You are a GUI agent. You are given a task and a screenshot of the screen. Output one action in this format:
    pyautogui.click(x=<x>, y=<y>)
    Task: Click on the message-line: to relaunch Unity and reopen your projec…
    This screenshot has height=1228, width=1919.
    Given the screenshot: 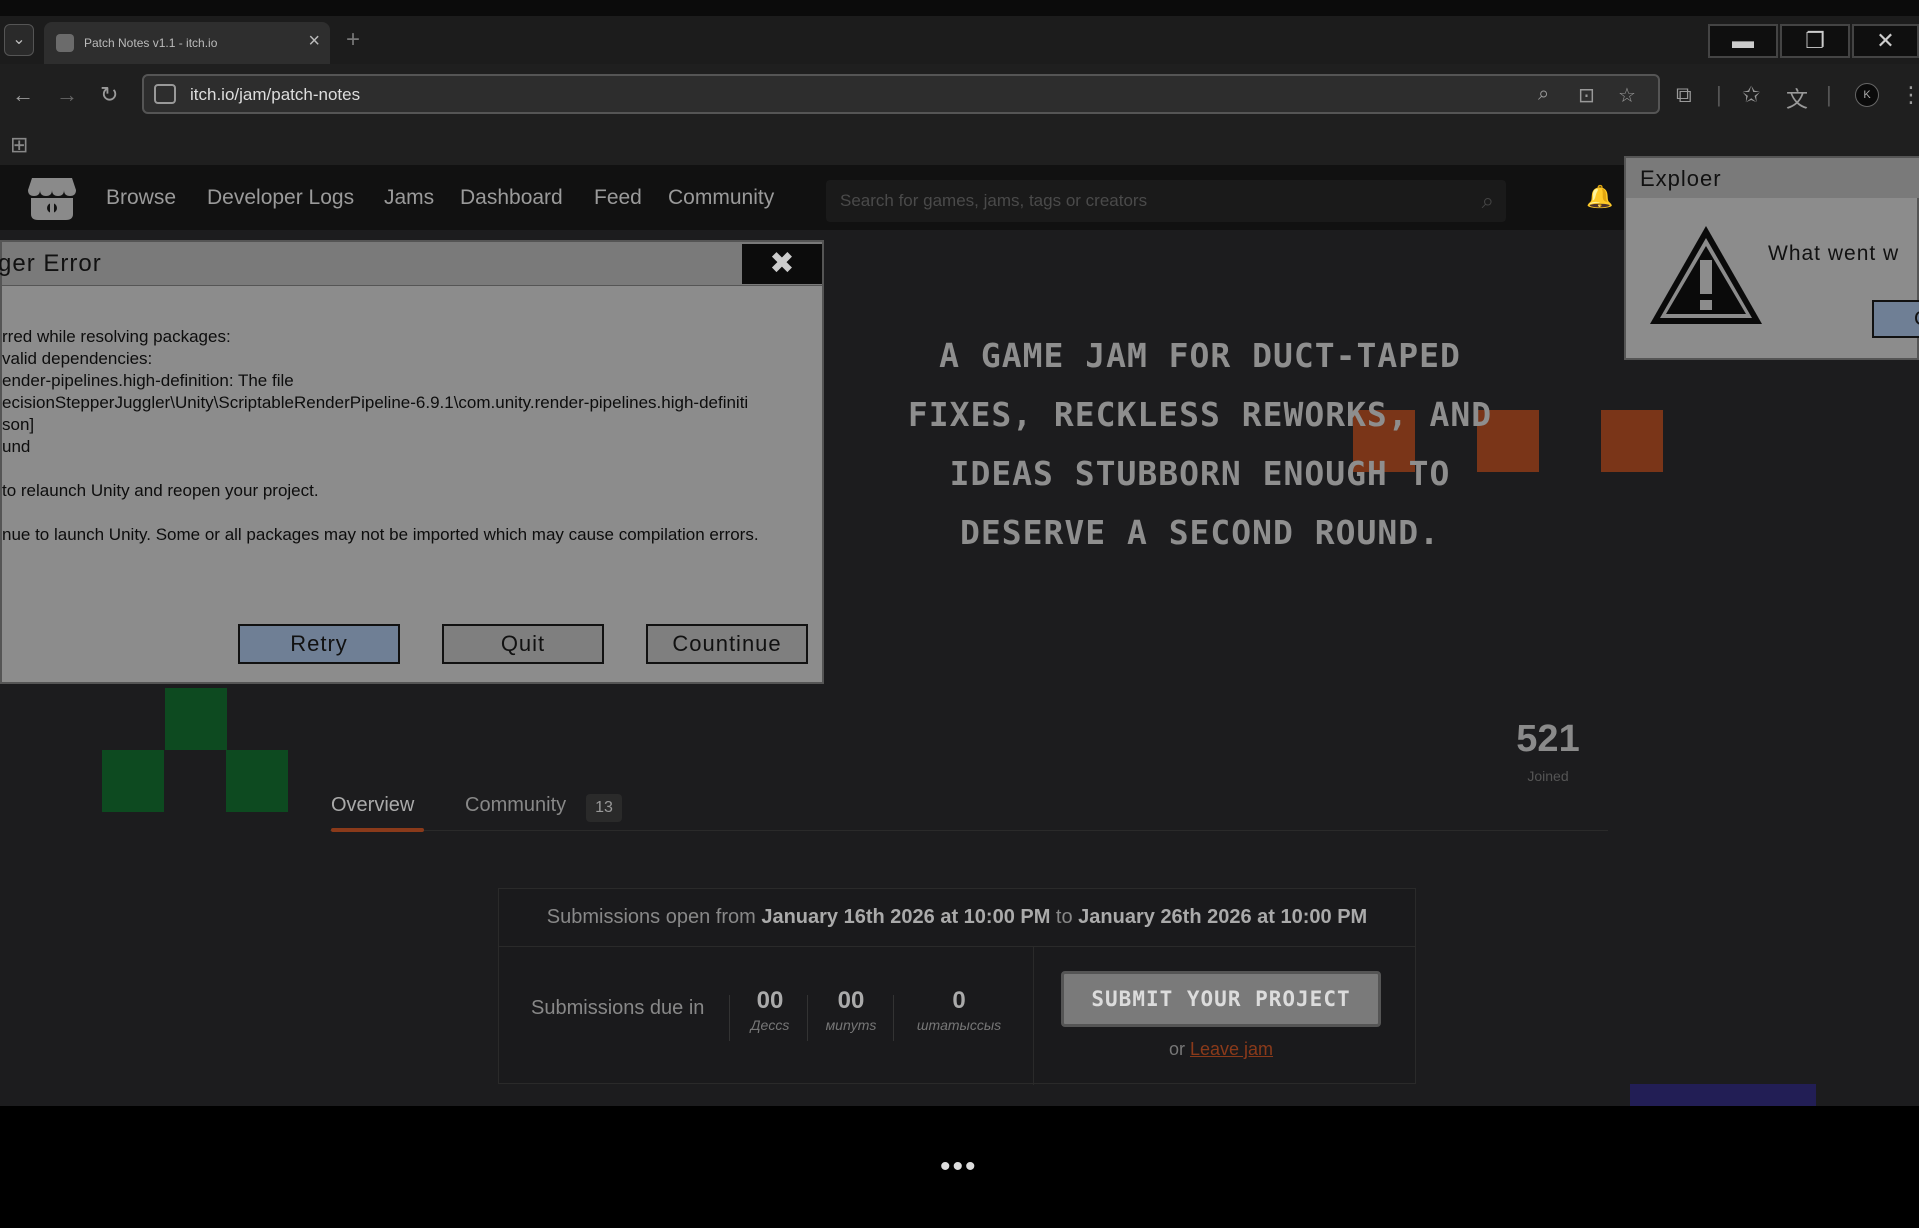 What is the action you would take?
    pyautogui.click(x=160, y=490)
    